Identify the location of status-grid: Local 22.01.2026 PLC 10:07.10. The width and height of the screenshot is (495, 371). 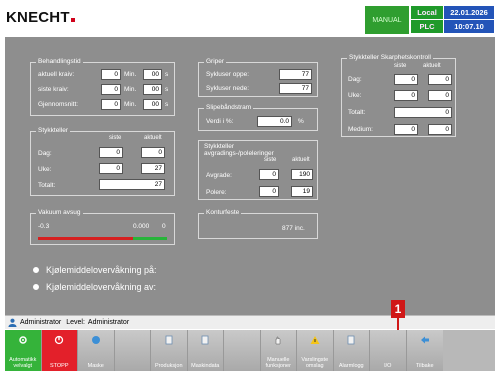
(453, 20).